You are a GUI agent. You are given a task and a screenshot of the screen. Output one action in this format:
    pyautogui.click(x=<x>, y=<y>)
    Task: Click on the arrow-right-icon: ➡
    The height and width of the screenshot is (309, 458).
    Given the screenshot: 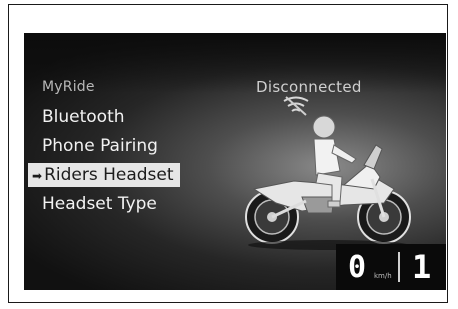 What is the action you would take?
    pyautogui.click(x=37, y=176)
    